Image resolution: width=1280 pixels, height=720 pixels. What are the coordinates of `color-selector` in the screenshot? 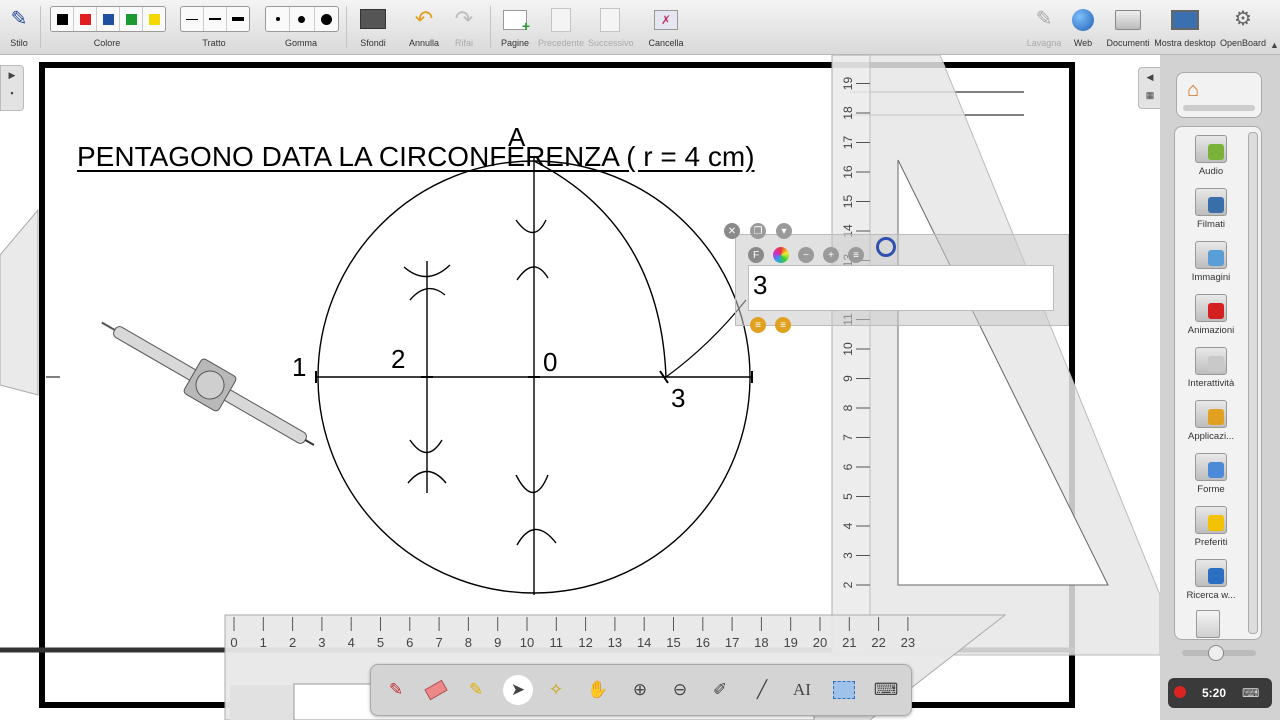 It's located at (108, 19).